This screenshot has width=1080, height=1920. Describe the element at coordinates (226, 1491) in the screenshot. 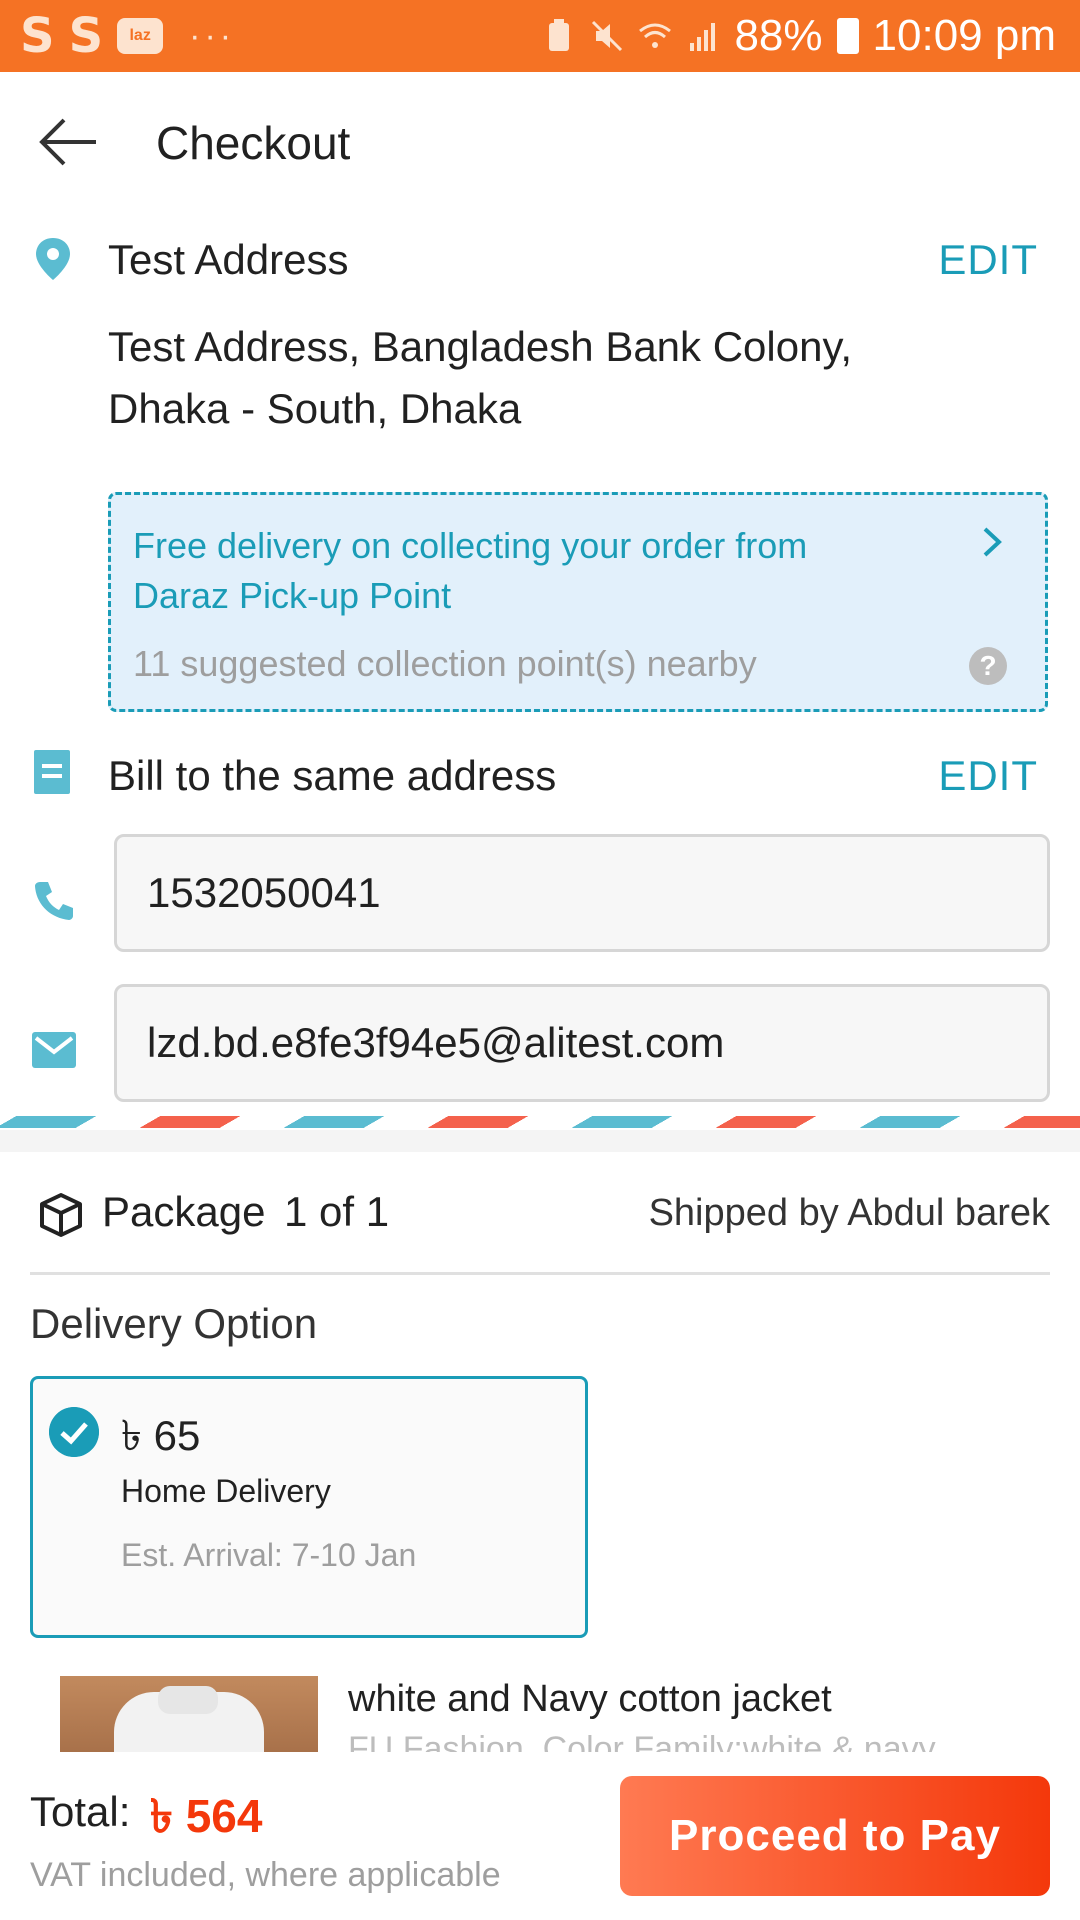

I see `delivery-method: Home Delivery` at that location.